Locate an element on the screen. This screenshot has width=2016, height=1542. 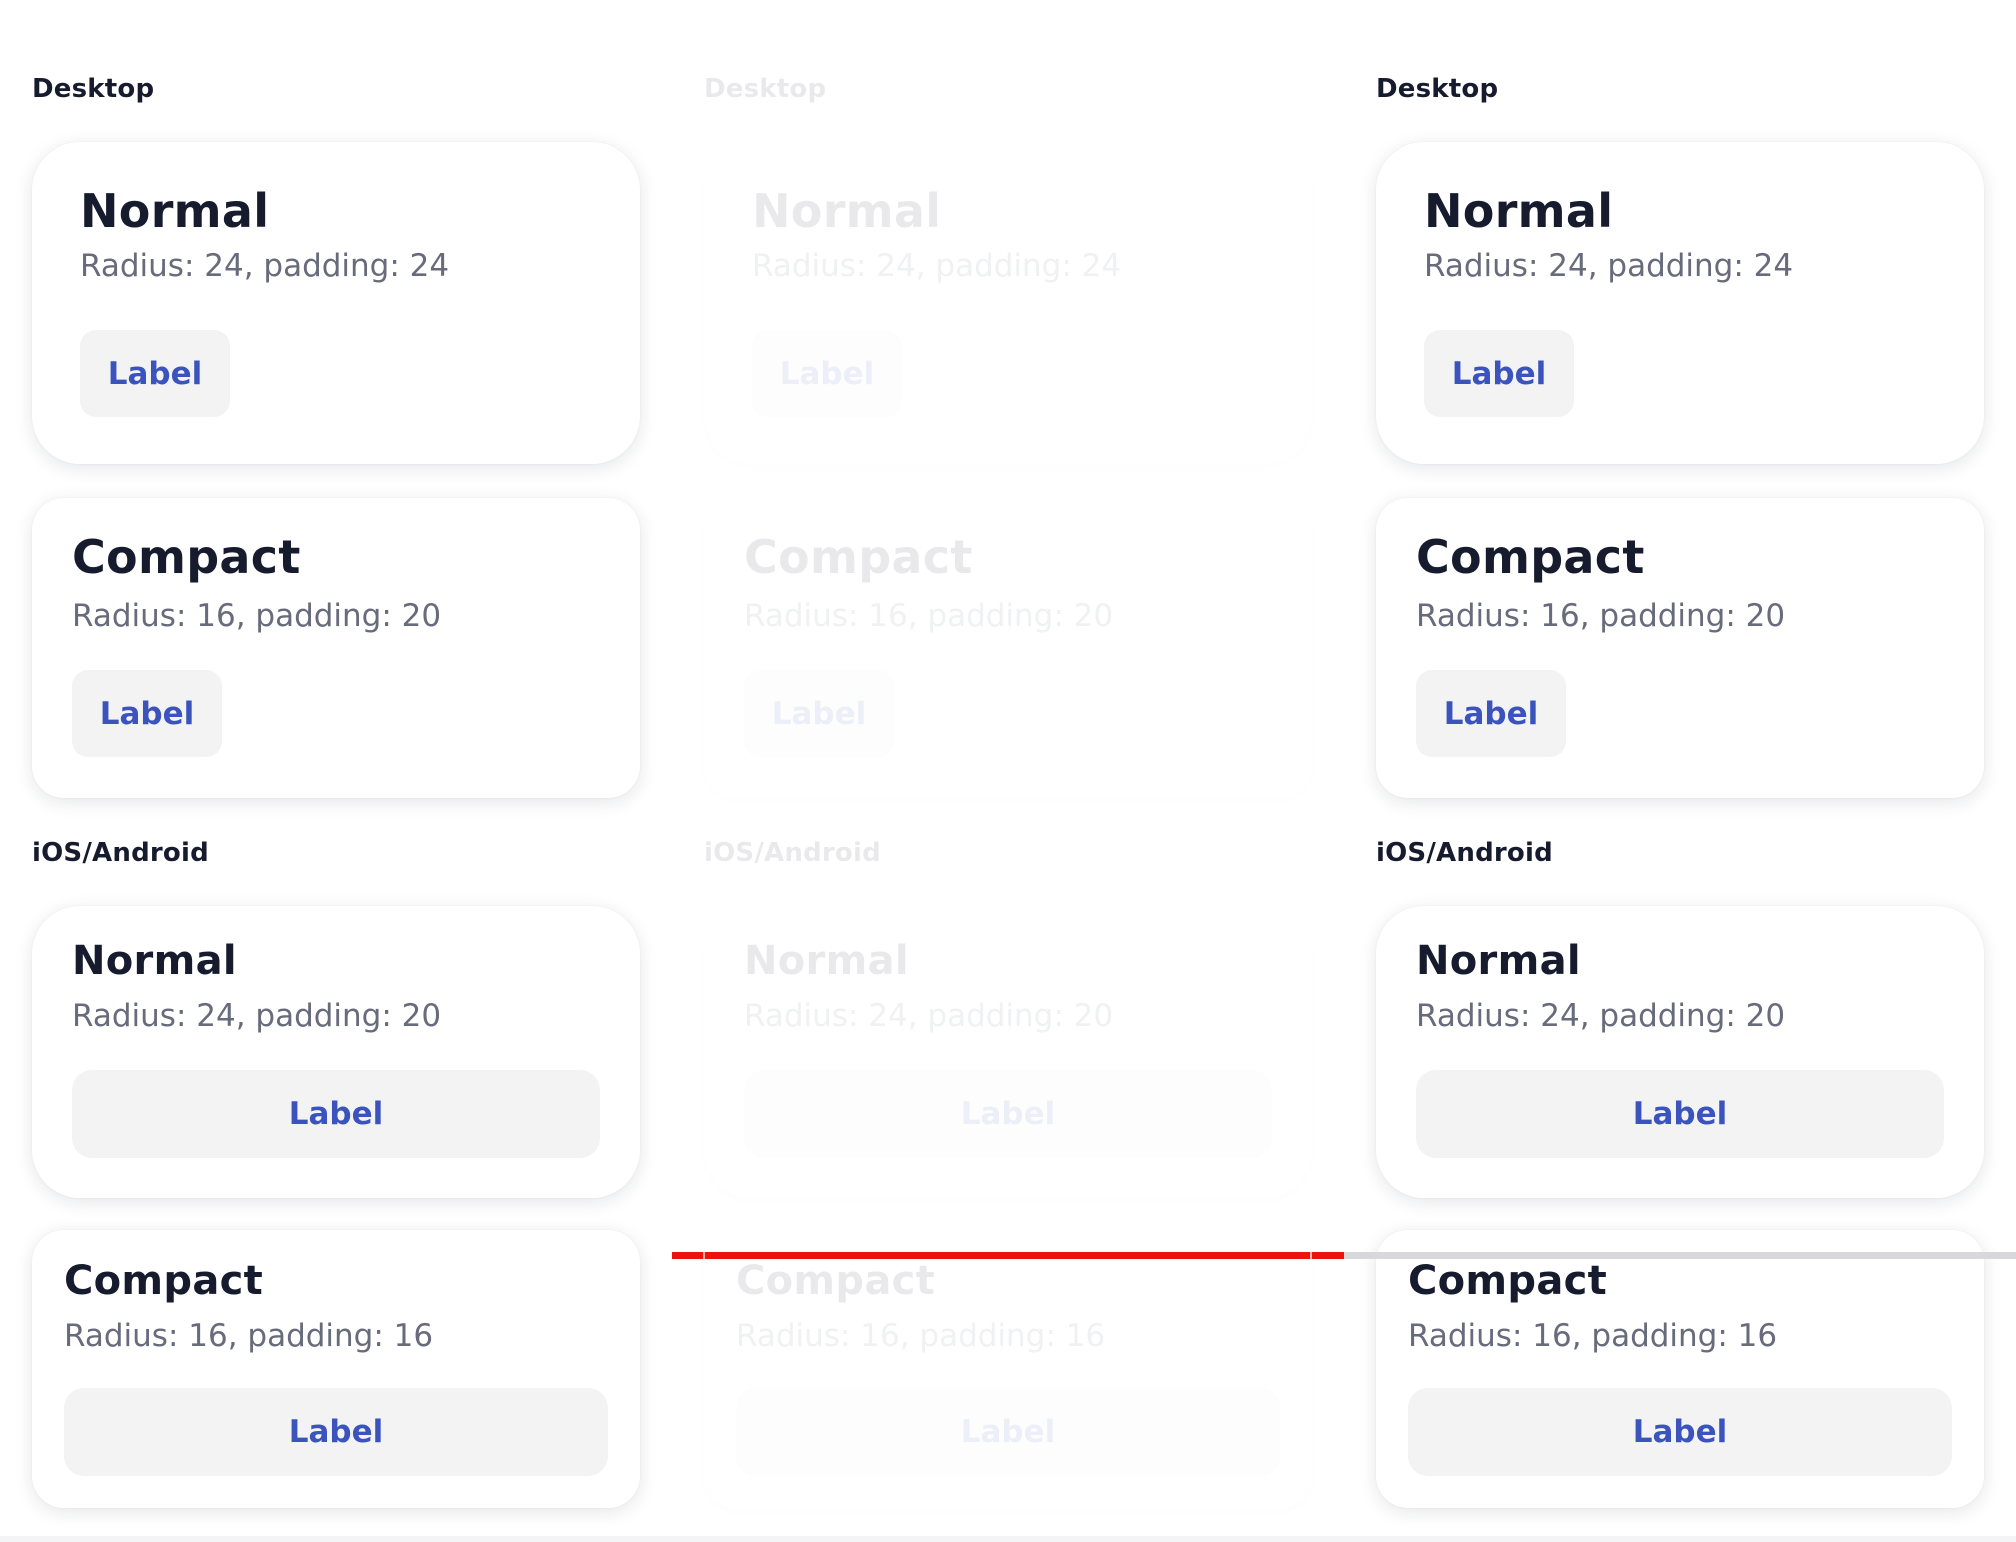
drop-indicator-line is located at coordinates (1008, 1255).